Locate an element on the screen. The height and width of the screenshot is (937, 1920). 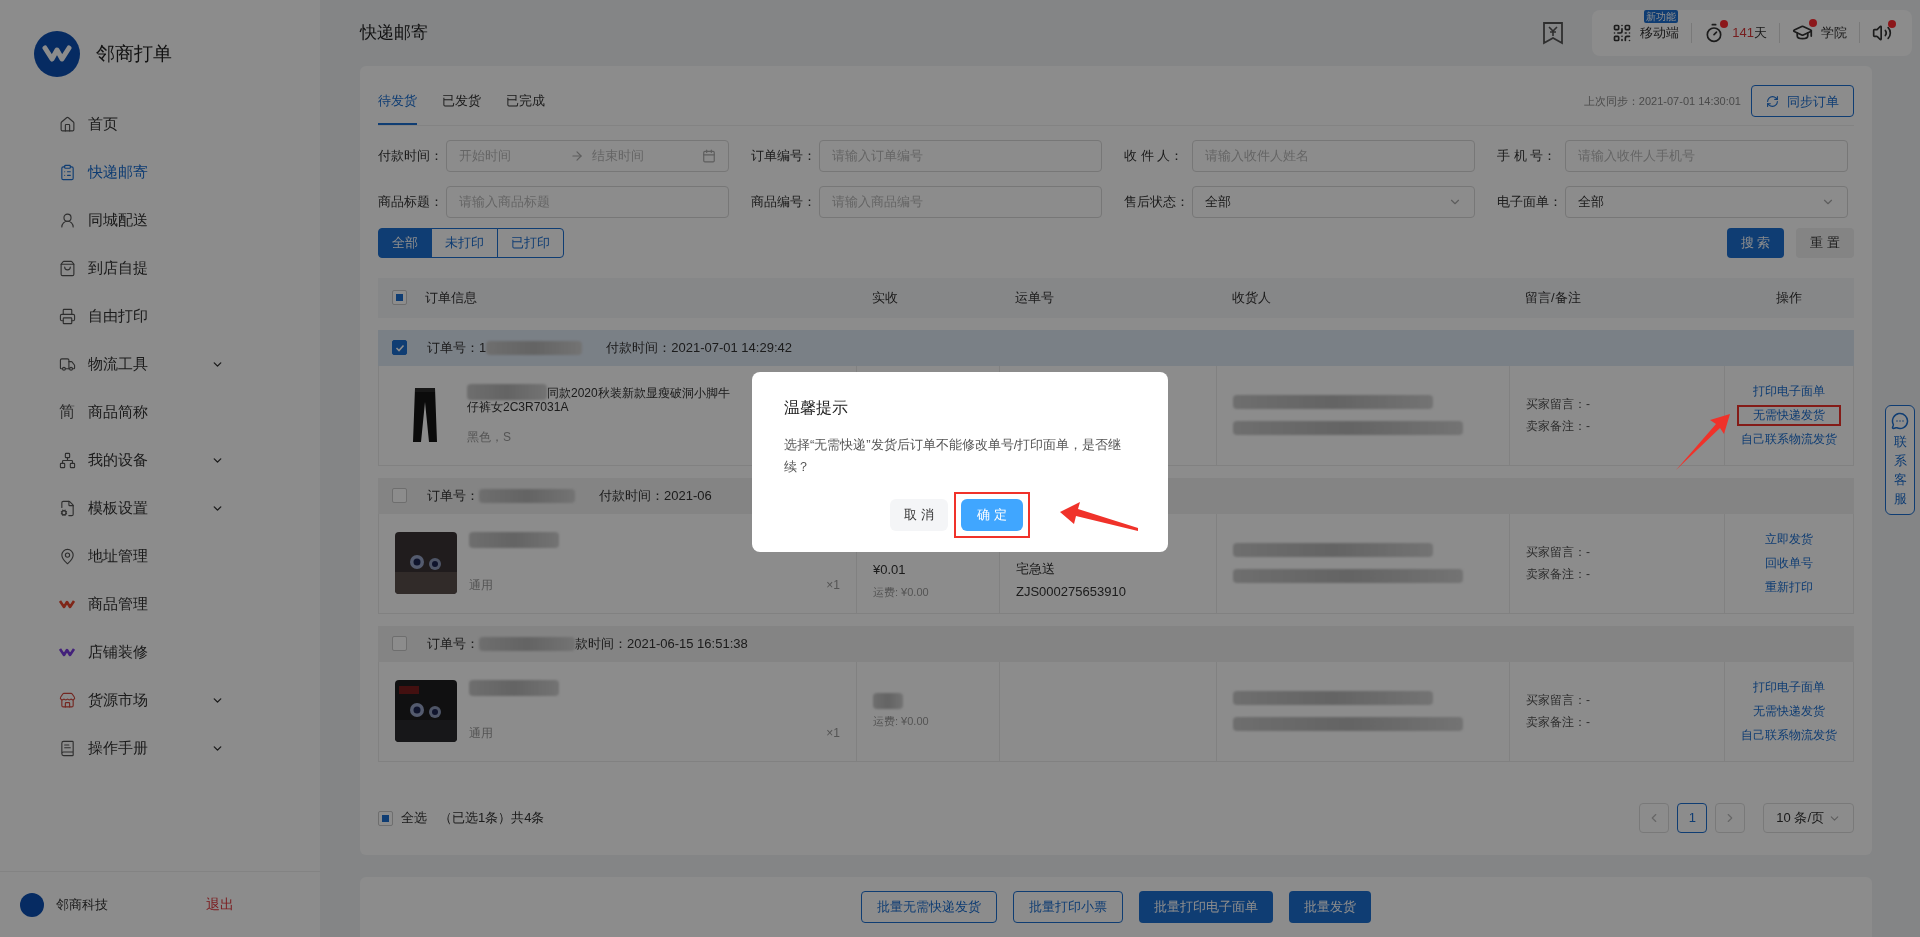
print-filter-button: 已打印 is located at coordinates (530, 242).